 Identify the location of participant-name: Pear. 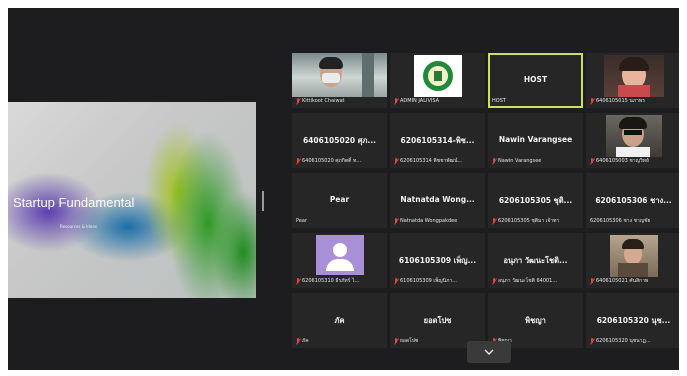
(339, 199).